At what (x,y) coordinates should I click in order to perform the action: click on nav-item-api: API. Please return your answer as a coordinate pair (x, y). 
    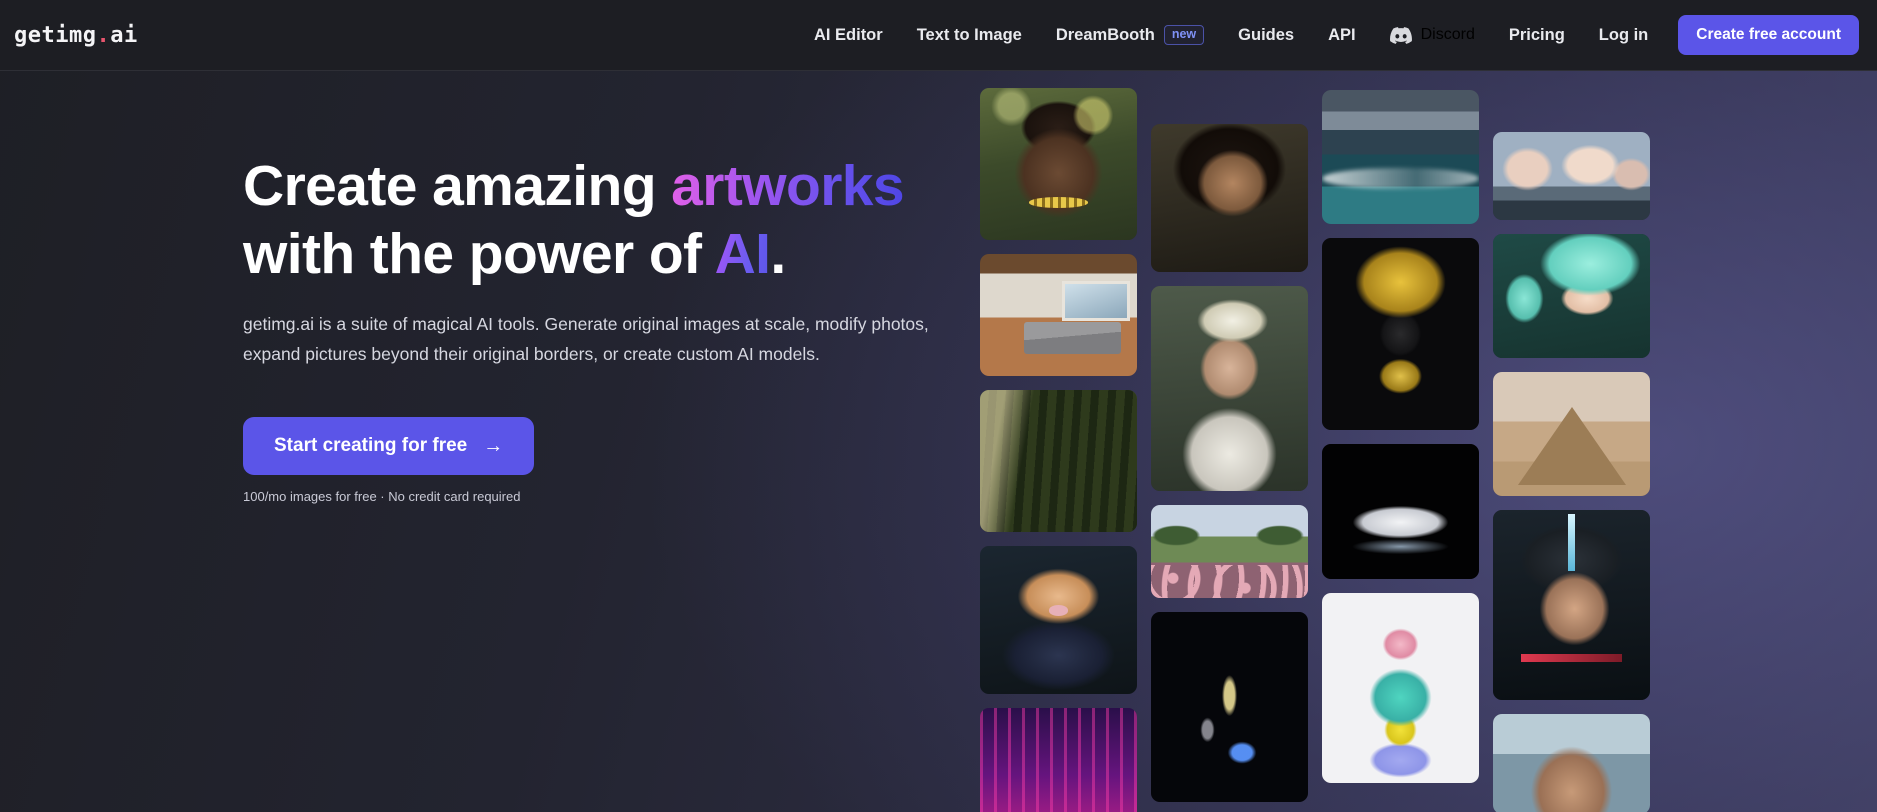
    Looking at the image, I should click on (1342, 35).